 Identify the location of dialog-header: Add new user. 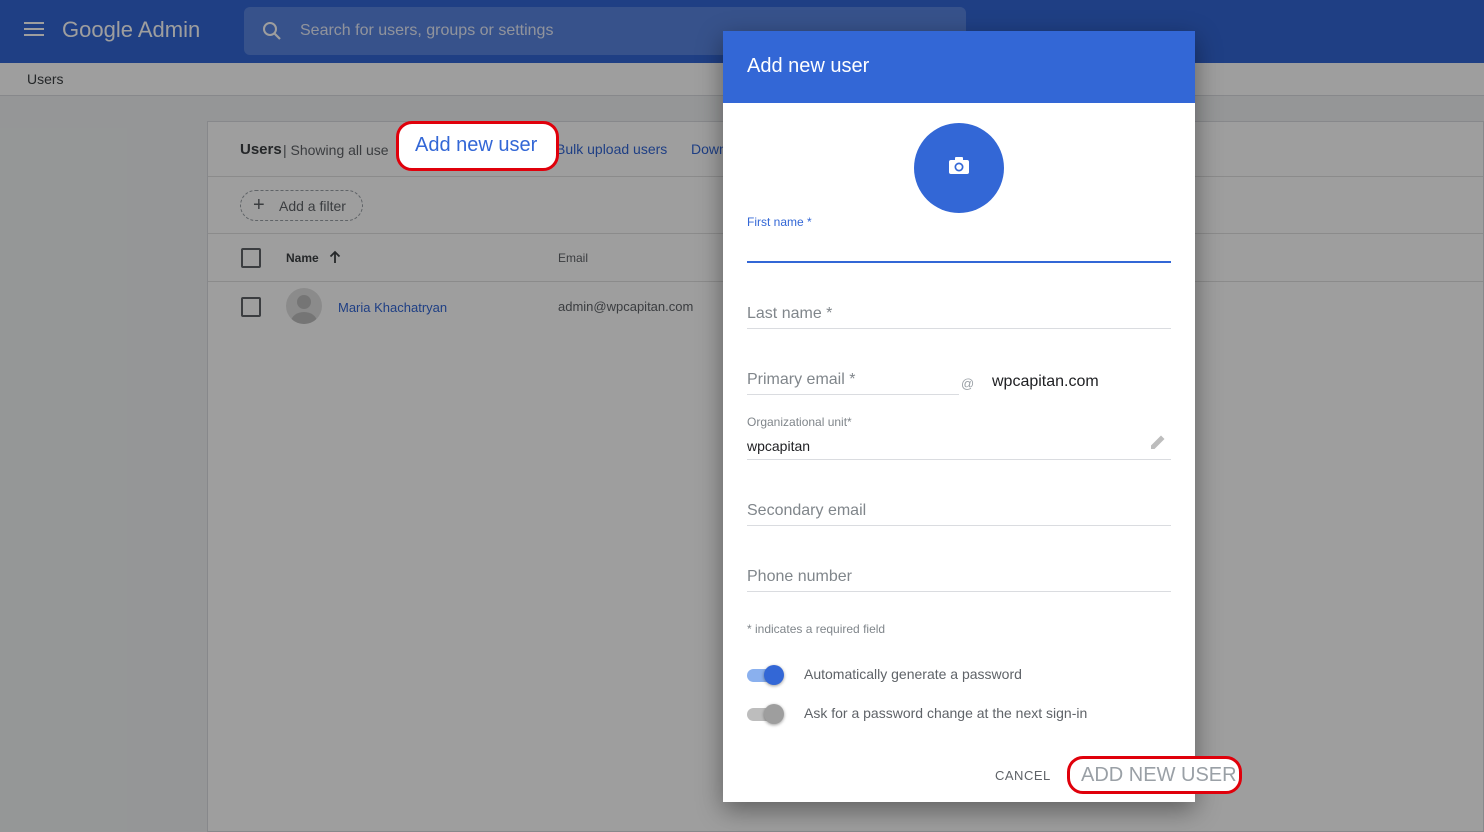
(959, 67).